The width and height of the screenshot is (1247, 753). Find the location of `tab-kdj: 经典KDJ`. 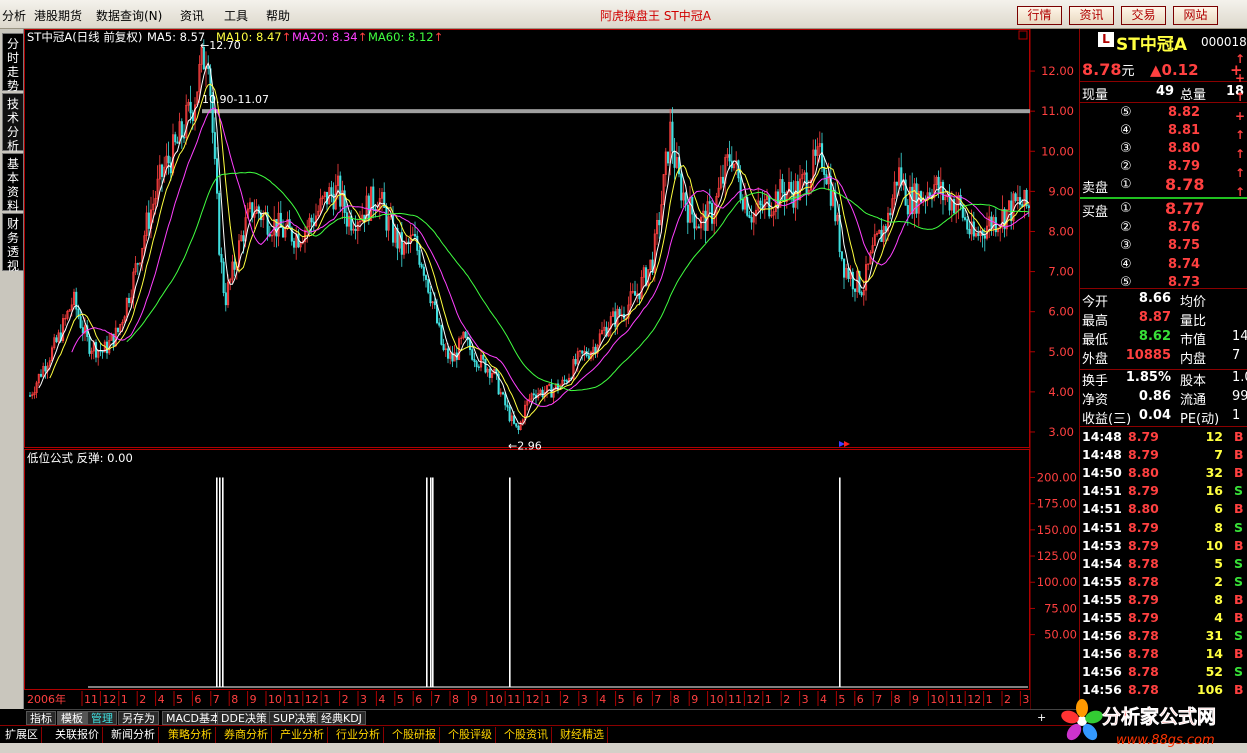

tab-kdj: 经典KDJ is located at coordinates (341, 718).